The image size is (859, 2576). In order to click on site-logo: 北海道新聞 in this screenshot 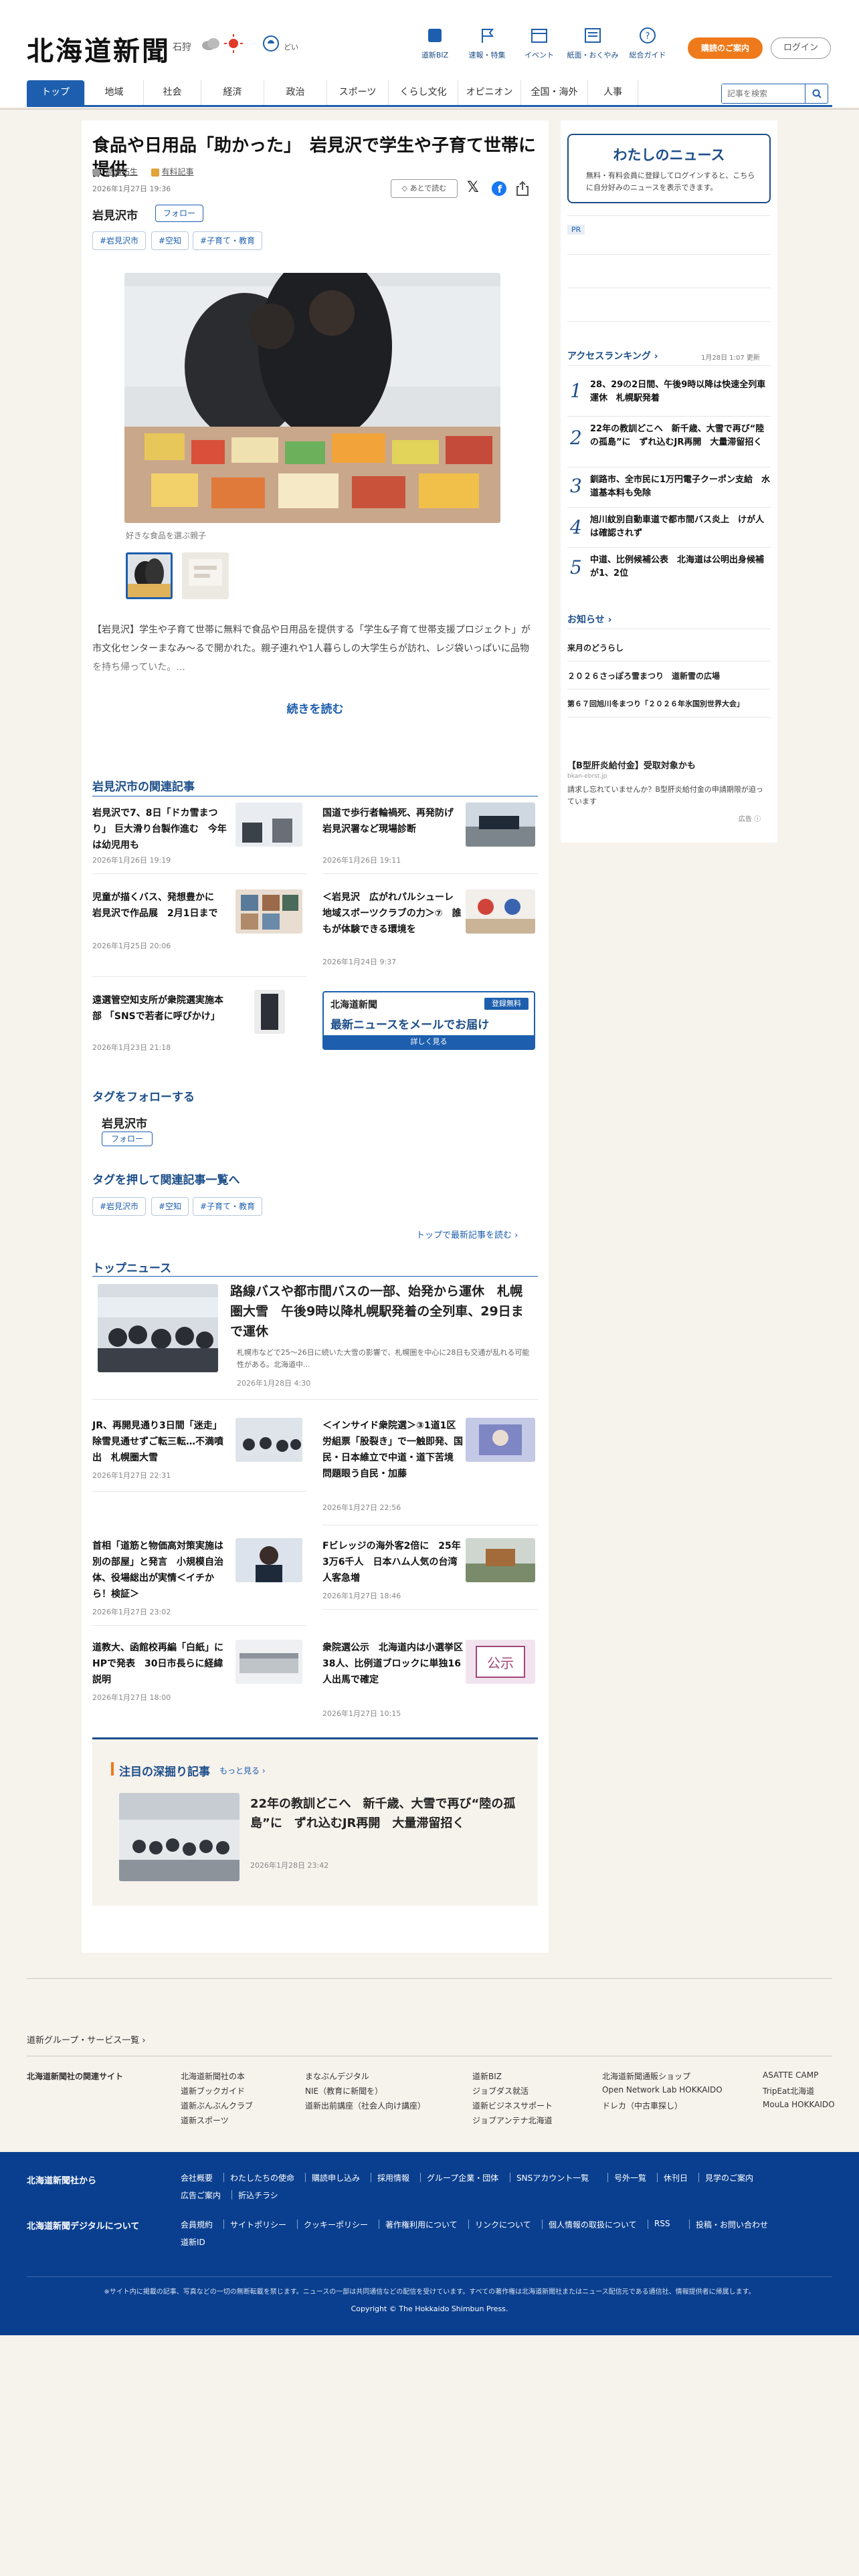, I will do `click(99, 48)`.